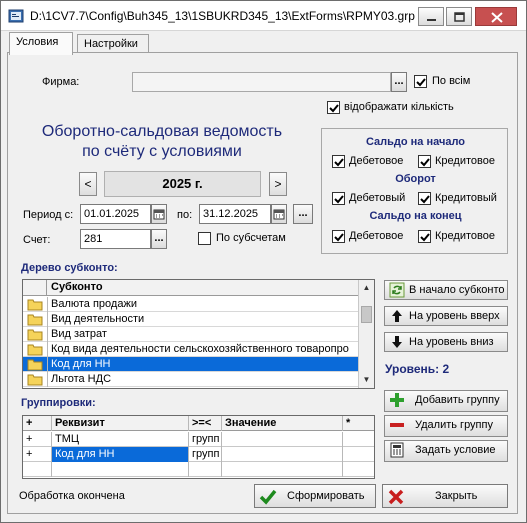 The width and height of the screenshot is (527, 523). I want to click on arrow-down-icon, so click(397, 342).